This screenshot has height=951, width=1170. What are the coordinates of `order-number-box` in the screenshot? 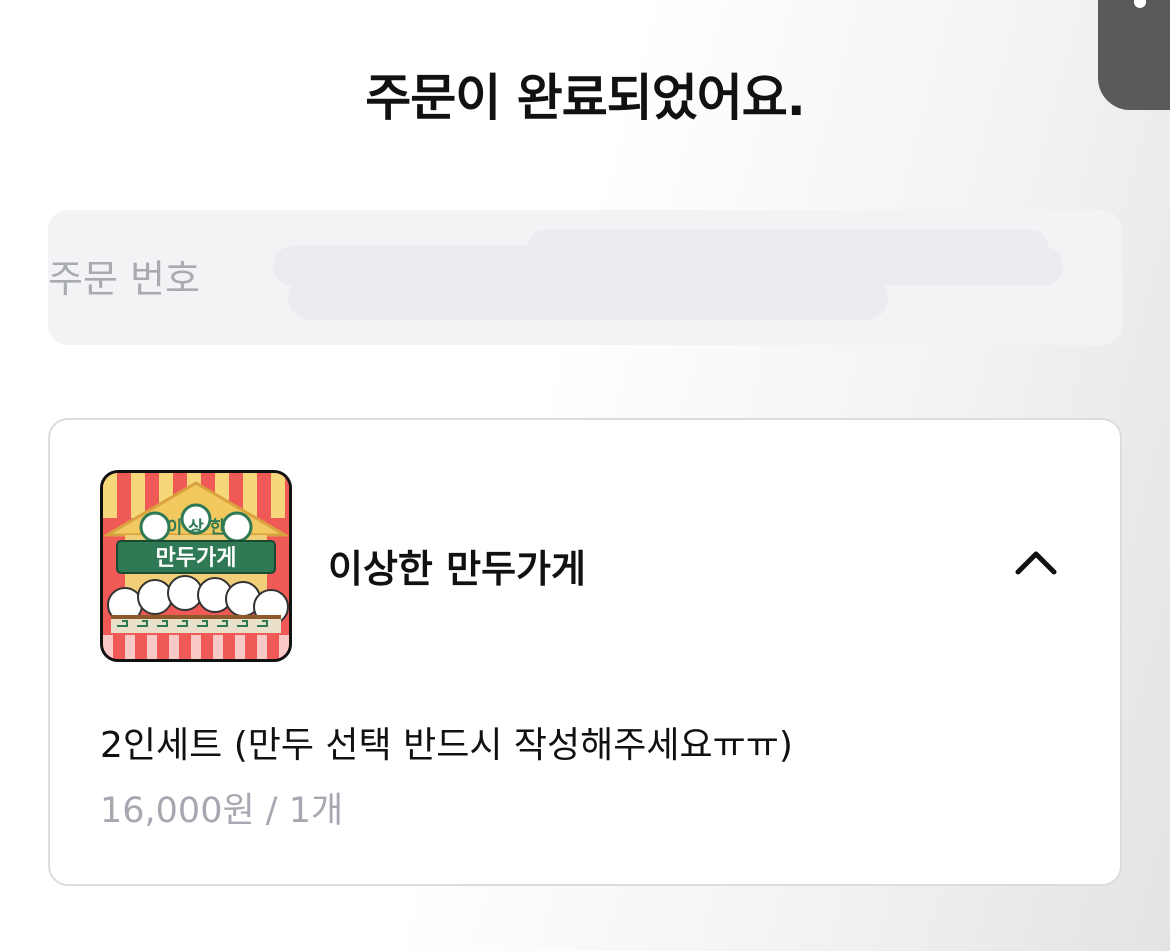 It's located at (585, 277).